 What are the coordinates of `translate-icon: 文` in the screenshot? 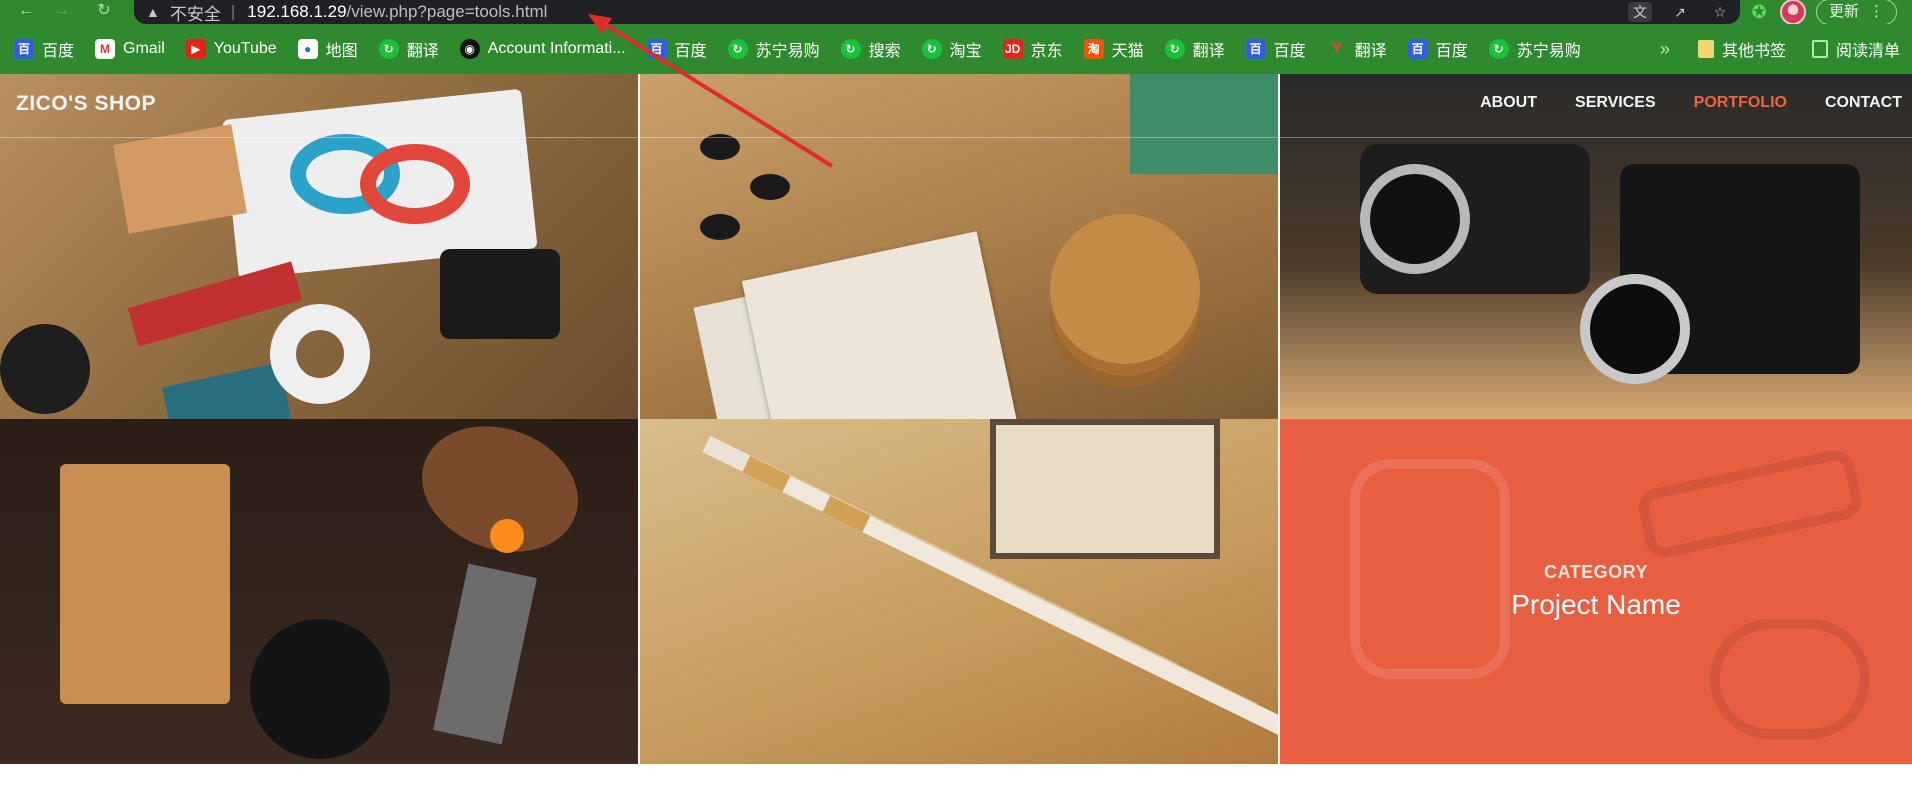 It's located at (1640, 12).